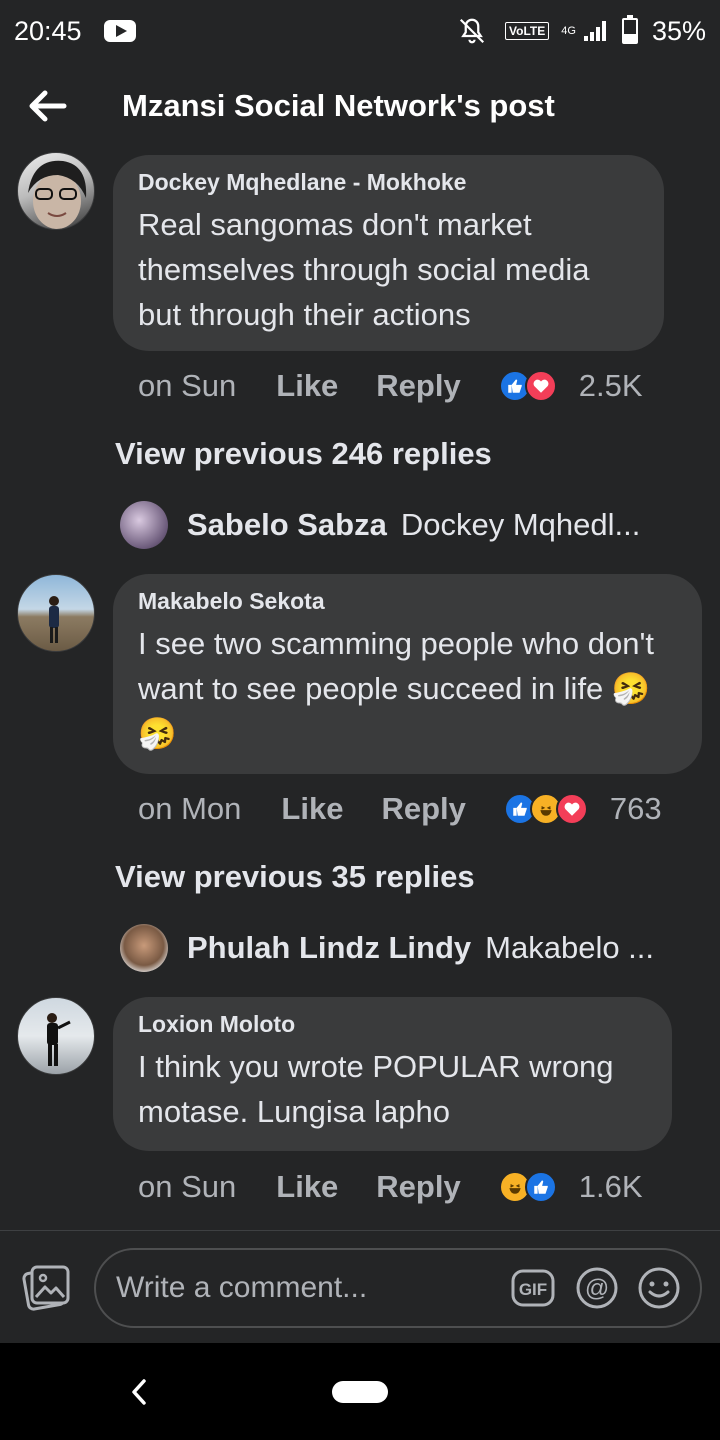  What do you see at coordinates (407, 601) in the screenshot?
I see `comment-author: Makabelo Sekota` at bounding box center [407, 601].